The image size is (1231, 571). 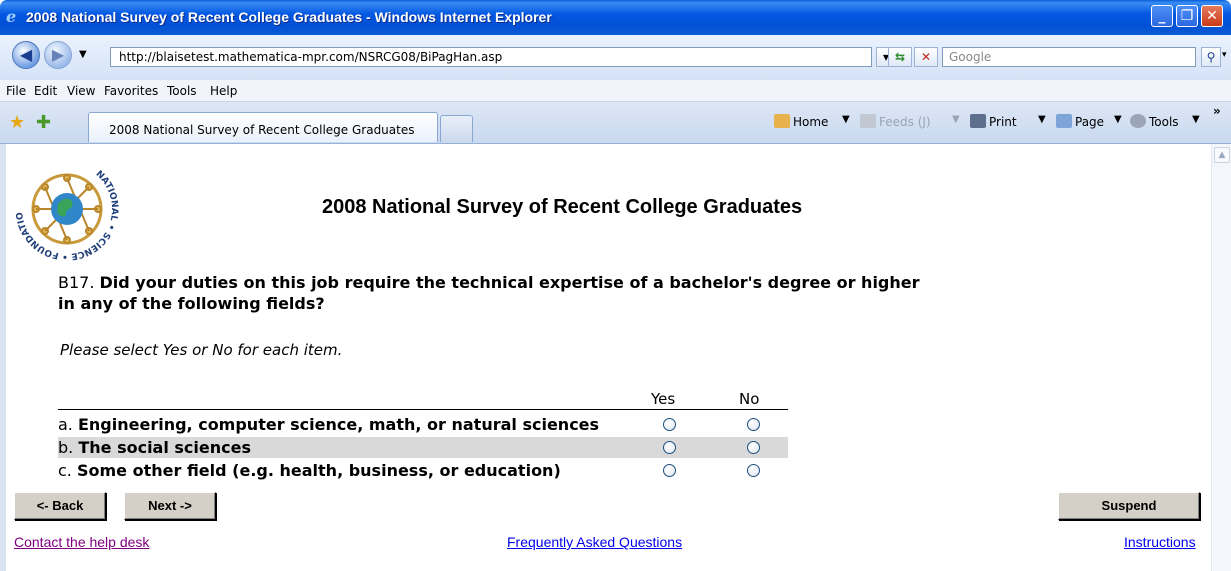 What do you see at coordinates (926, 57) in the screenshot?
I see `stop-icon: ✕` at bounding box center [926, 57].